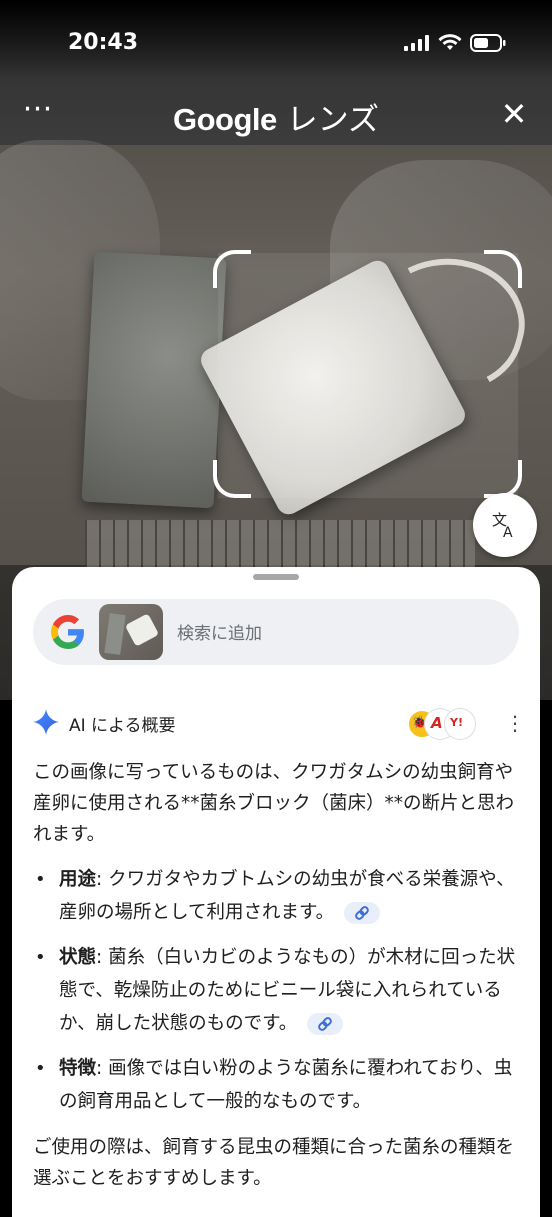  I want to click on cellular-signal-icon, so click(416, 43).